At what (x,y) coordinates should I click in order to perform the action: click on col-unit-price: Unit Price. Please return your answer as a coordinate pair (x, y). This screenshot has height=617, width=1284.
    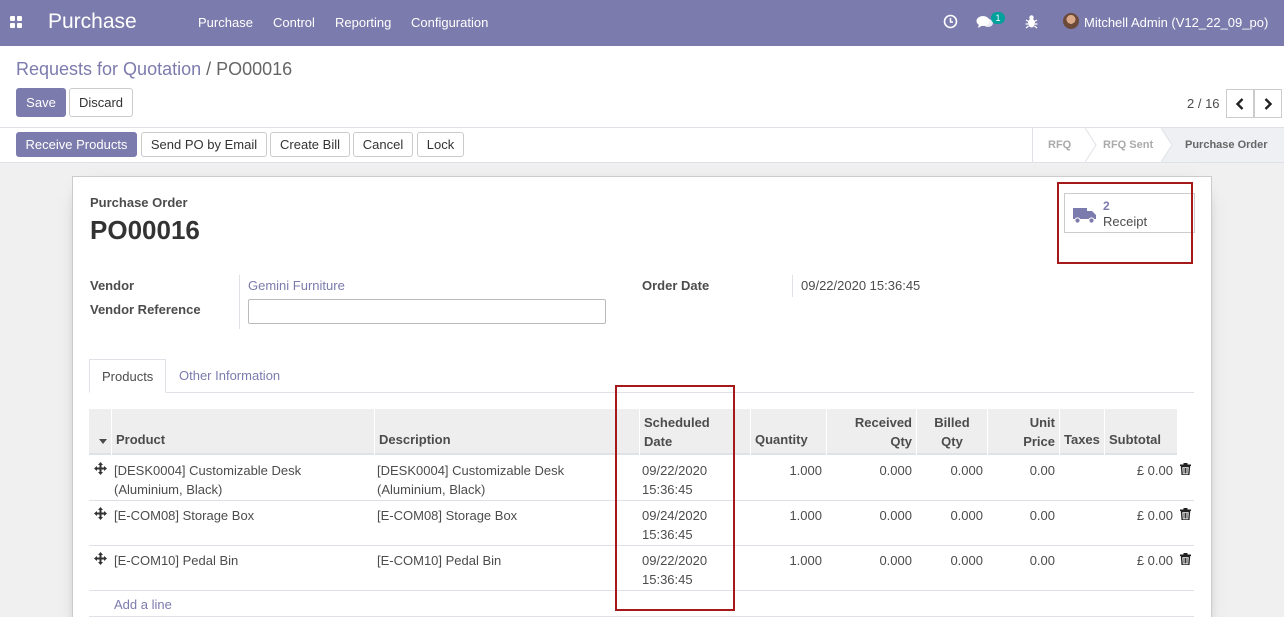
    Looking at the image, I should click on (1023, 432).